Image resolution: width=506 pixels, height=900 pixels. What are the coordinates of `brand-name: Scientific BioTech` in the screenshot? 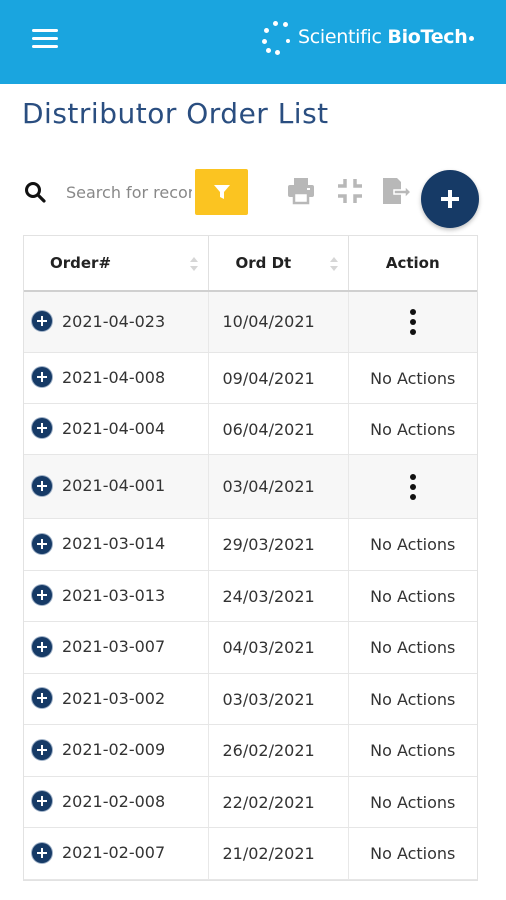 It's located at (386, 37).